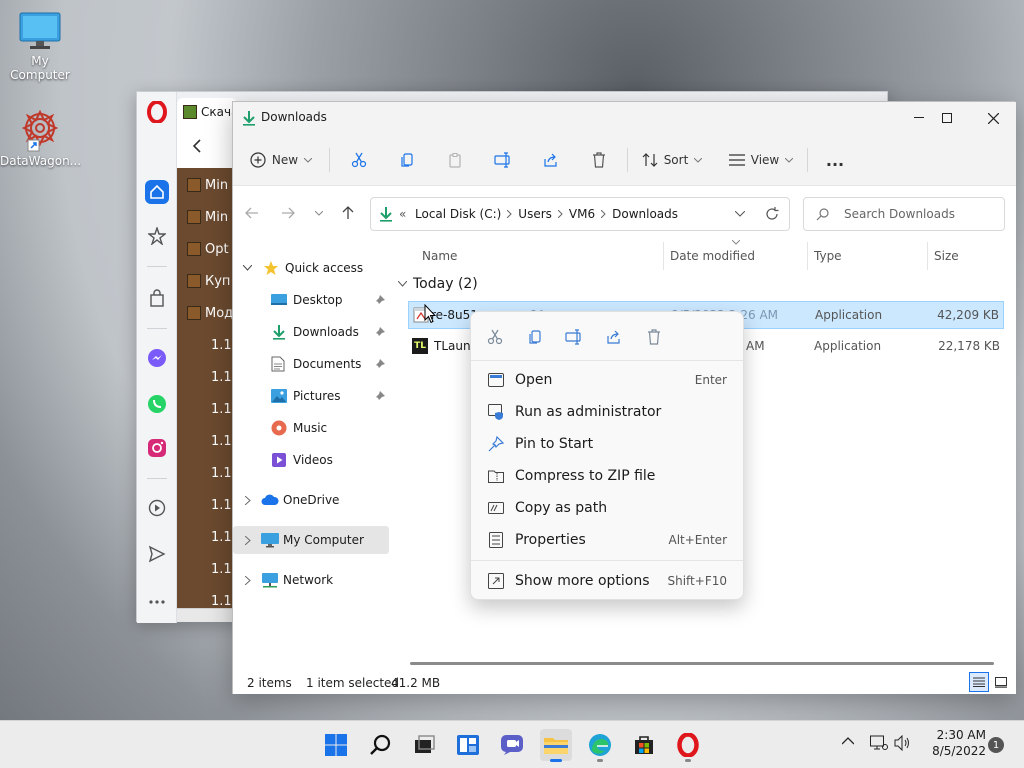 Image resolution: width=1024 pixels, height=768 pixels. I want to click on search-button, so click(380, 745).